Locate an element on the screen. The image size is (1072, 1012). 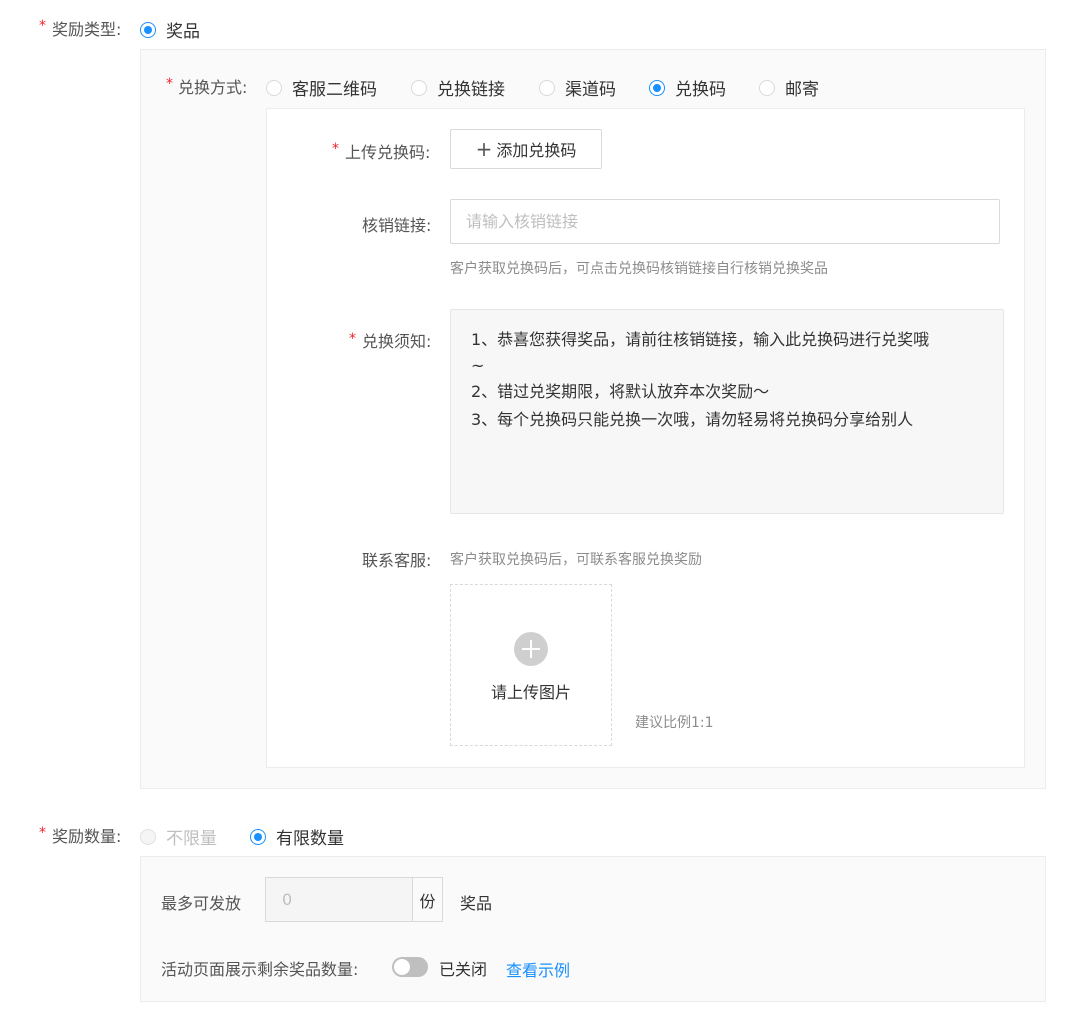
upload-image-box: 请上传图片 is located at coordinates (531, 665).